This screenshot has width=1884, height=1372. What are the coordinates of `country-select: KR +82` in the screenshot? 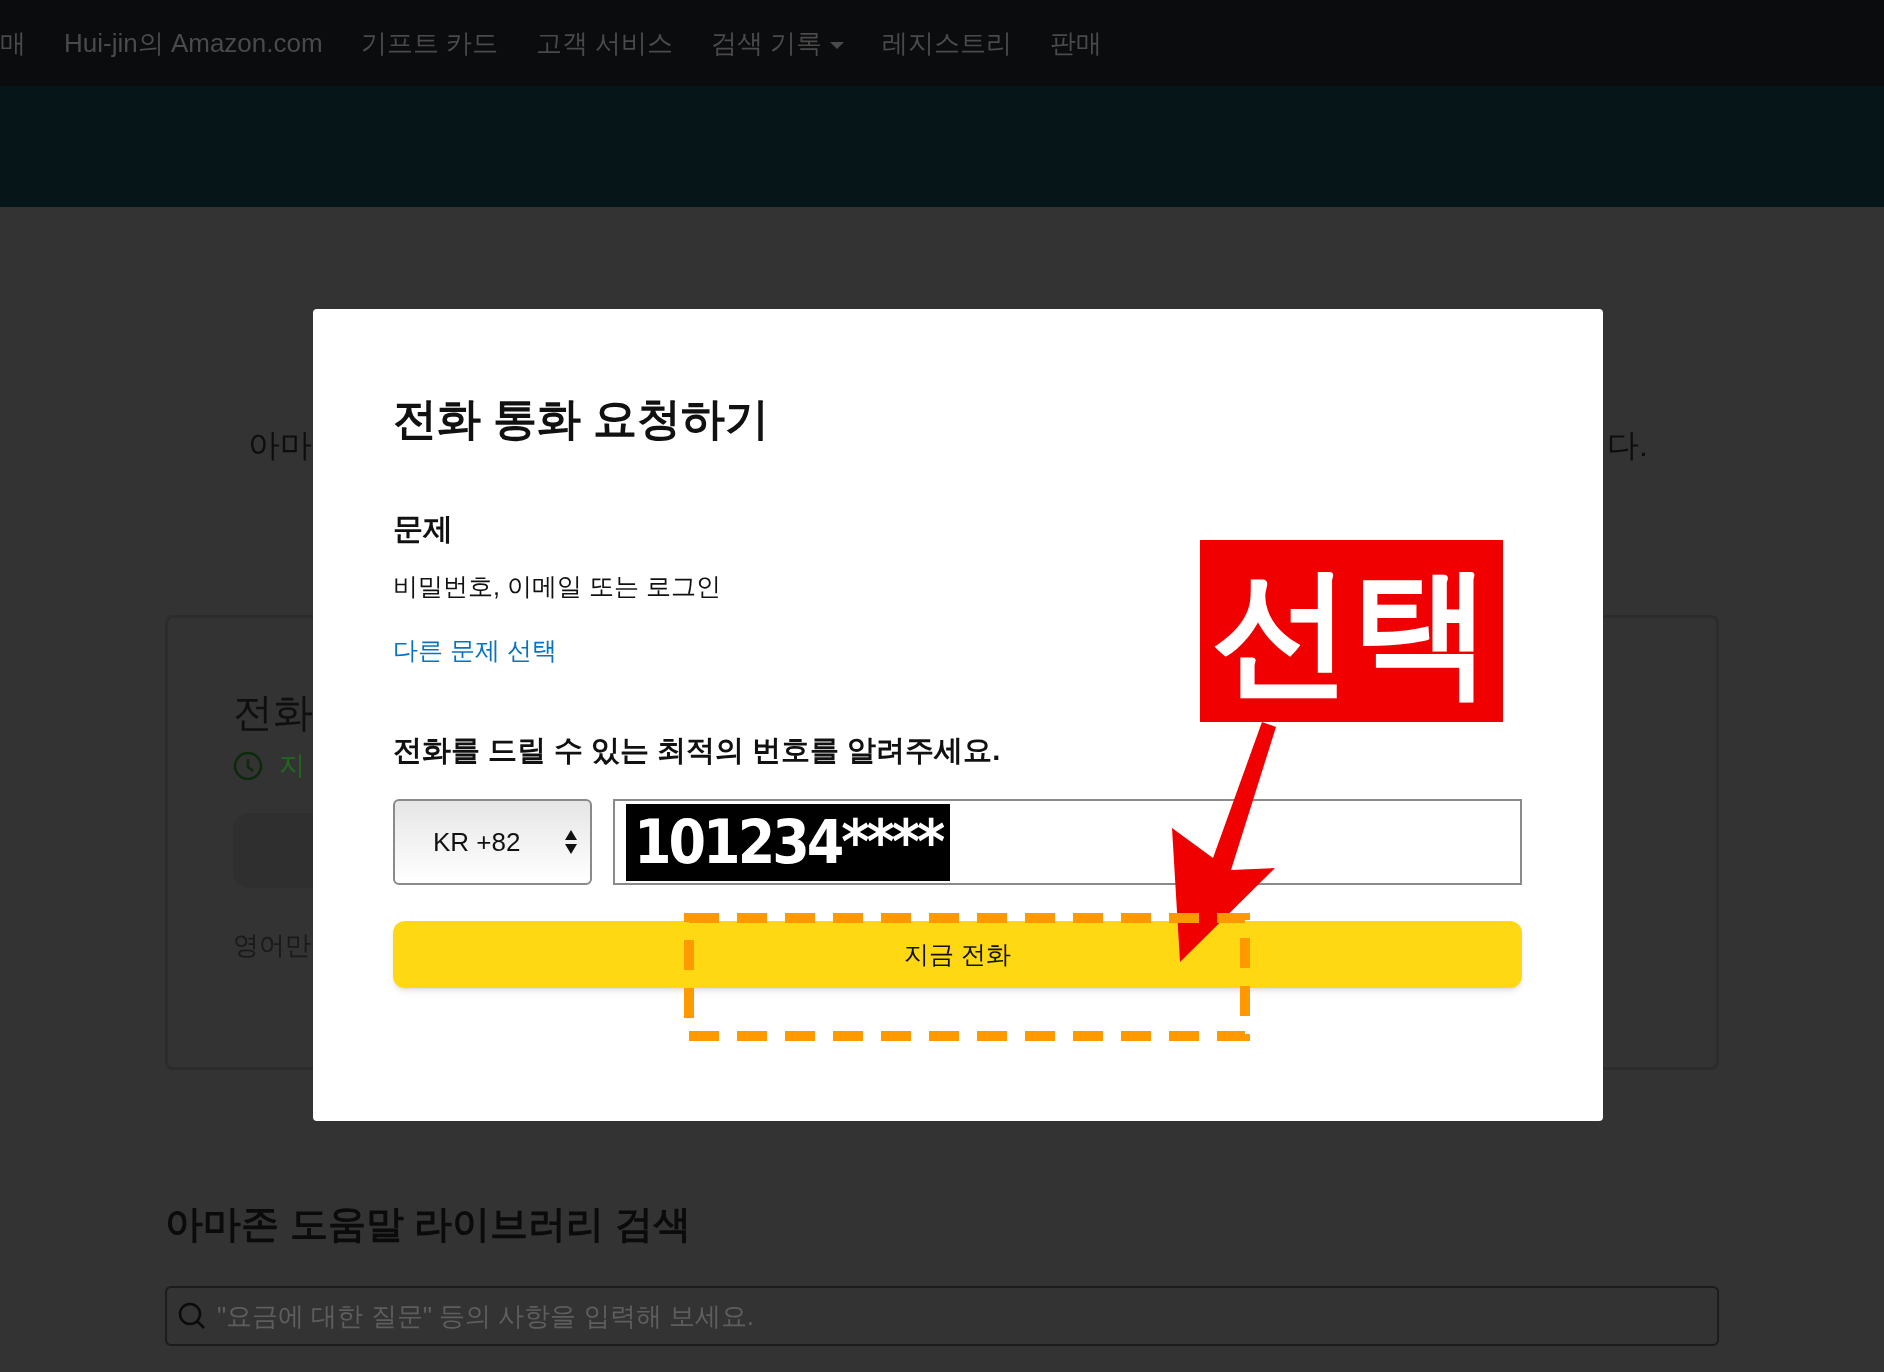 It's located at (492, 842).